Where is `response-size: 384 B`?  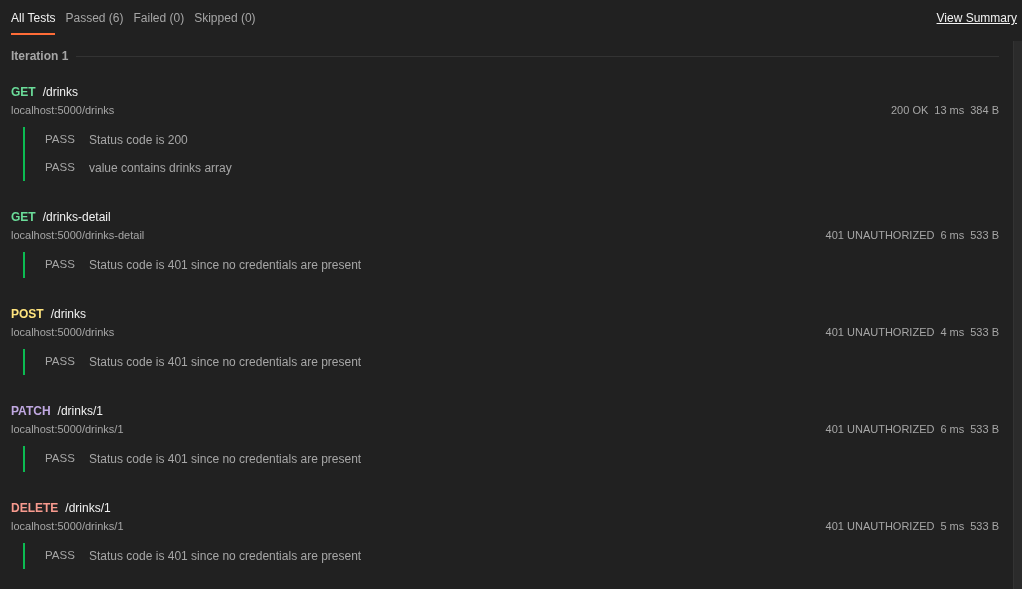 response-size: 384 B is located at coordinates (984, 110).